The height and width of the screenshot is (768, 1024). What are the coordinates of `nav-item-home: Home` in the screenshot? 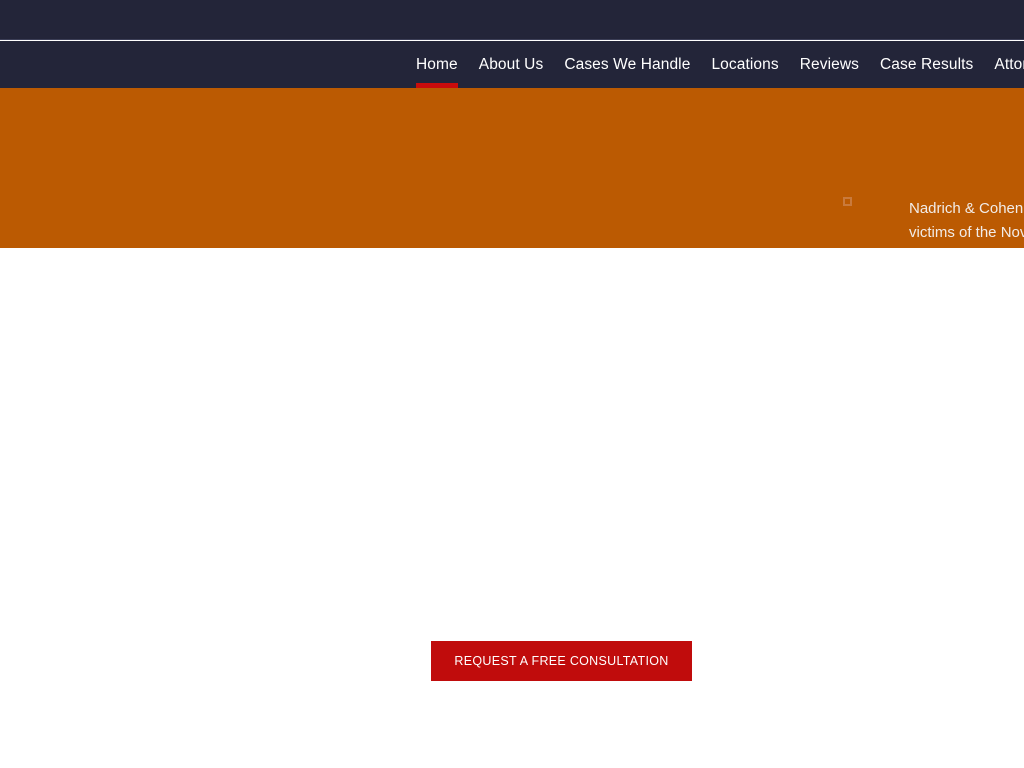 It's located at (437, 64).